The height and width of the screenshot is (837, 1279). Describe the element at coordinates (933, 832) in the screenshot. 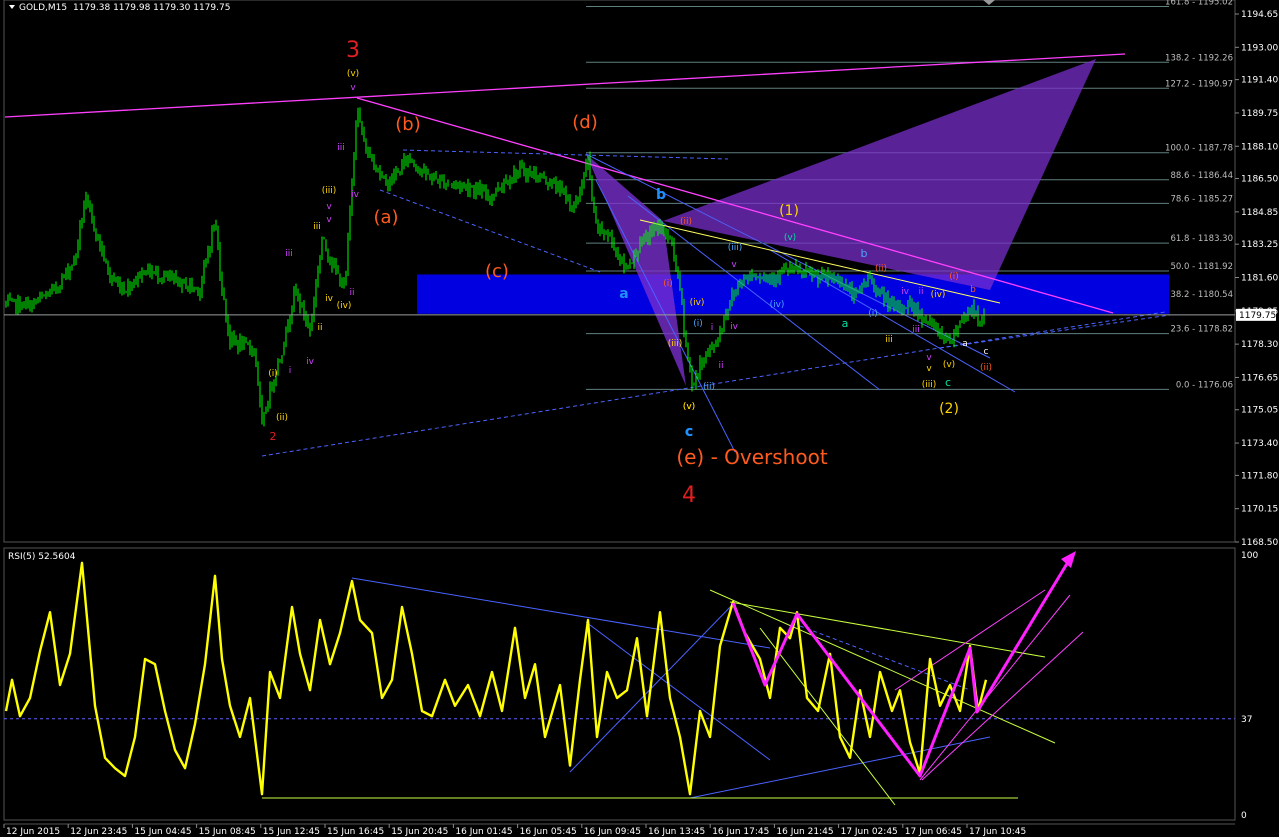

I see `time-tick-14: 17 Jun 06:45` at that location.